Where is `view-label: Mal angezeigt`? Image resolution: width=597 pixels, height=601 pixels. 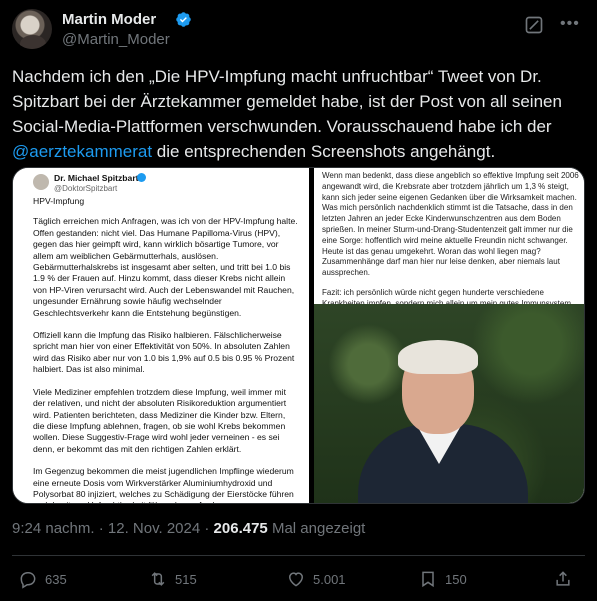 view-label: Mal angezeigt is located at coordinates (316, 528).